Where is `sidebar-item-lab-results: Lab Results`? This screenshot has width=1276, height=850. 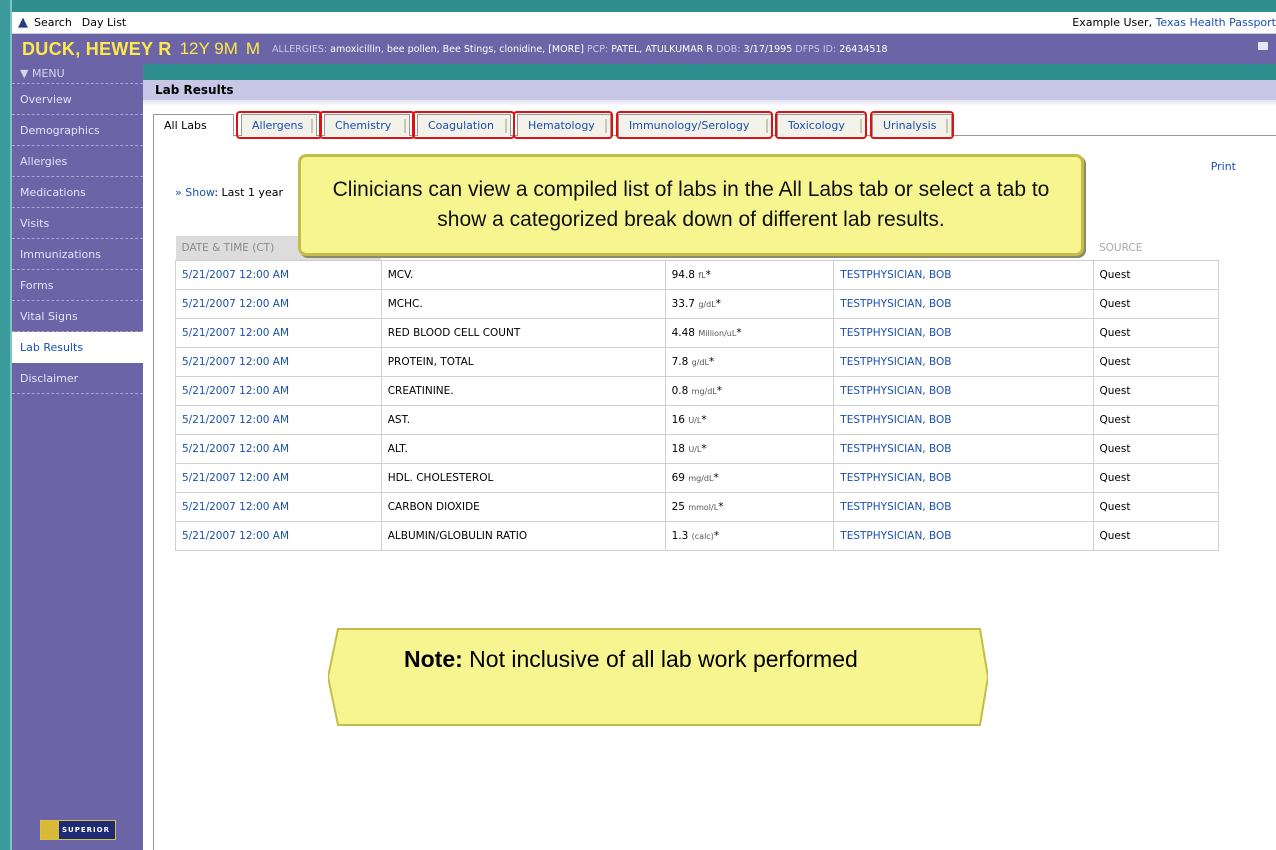 sidebar-item-lab-results: Lab Results is located at coordinates (77, 347).